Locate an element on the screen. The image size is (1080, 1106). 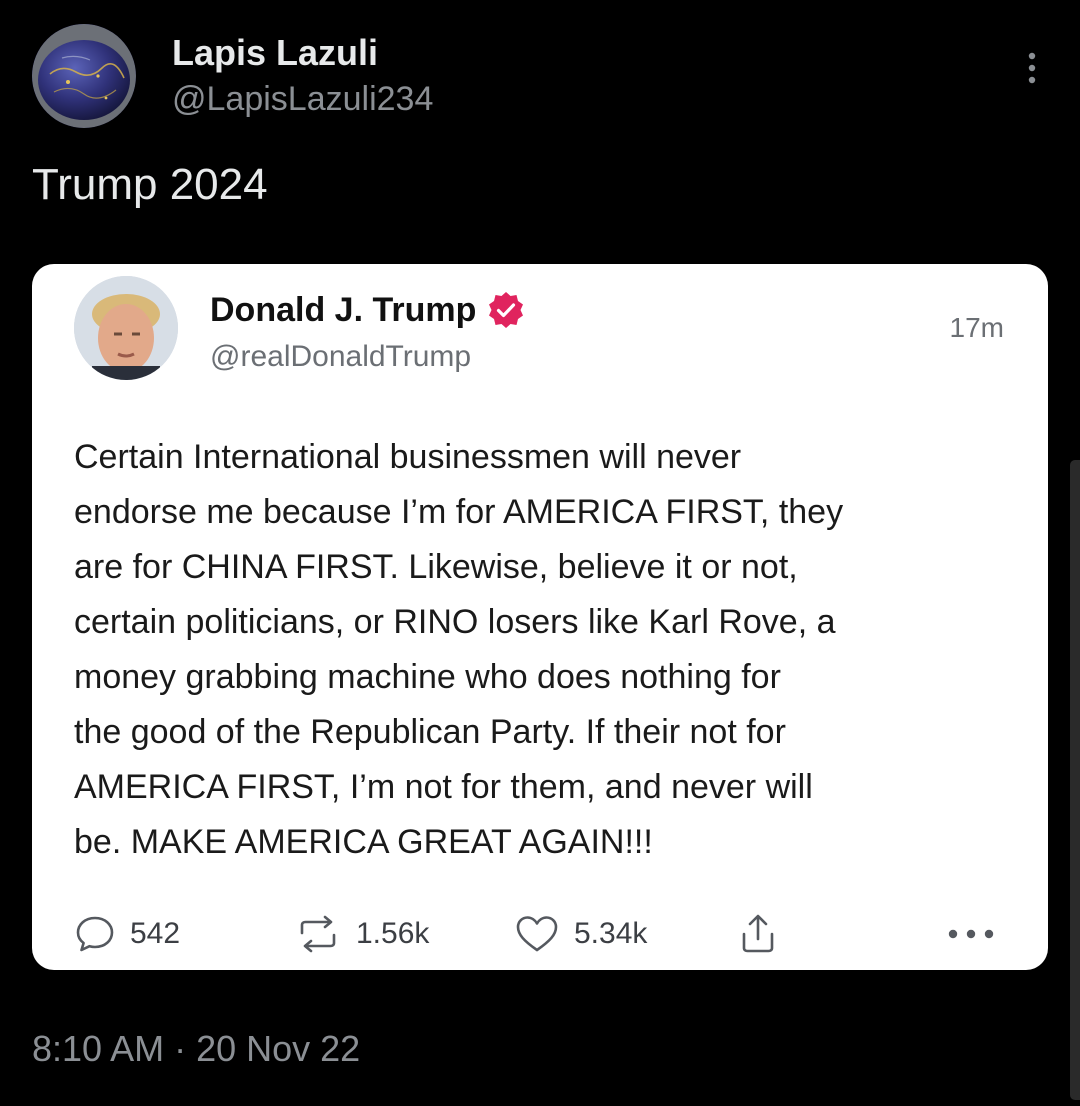
vertical-ellipsis-icon is located at coordinates (1032, 70).